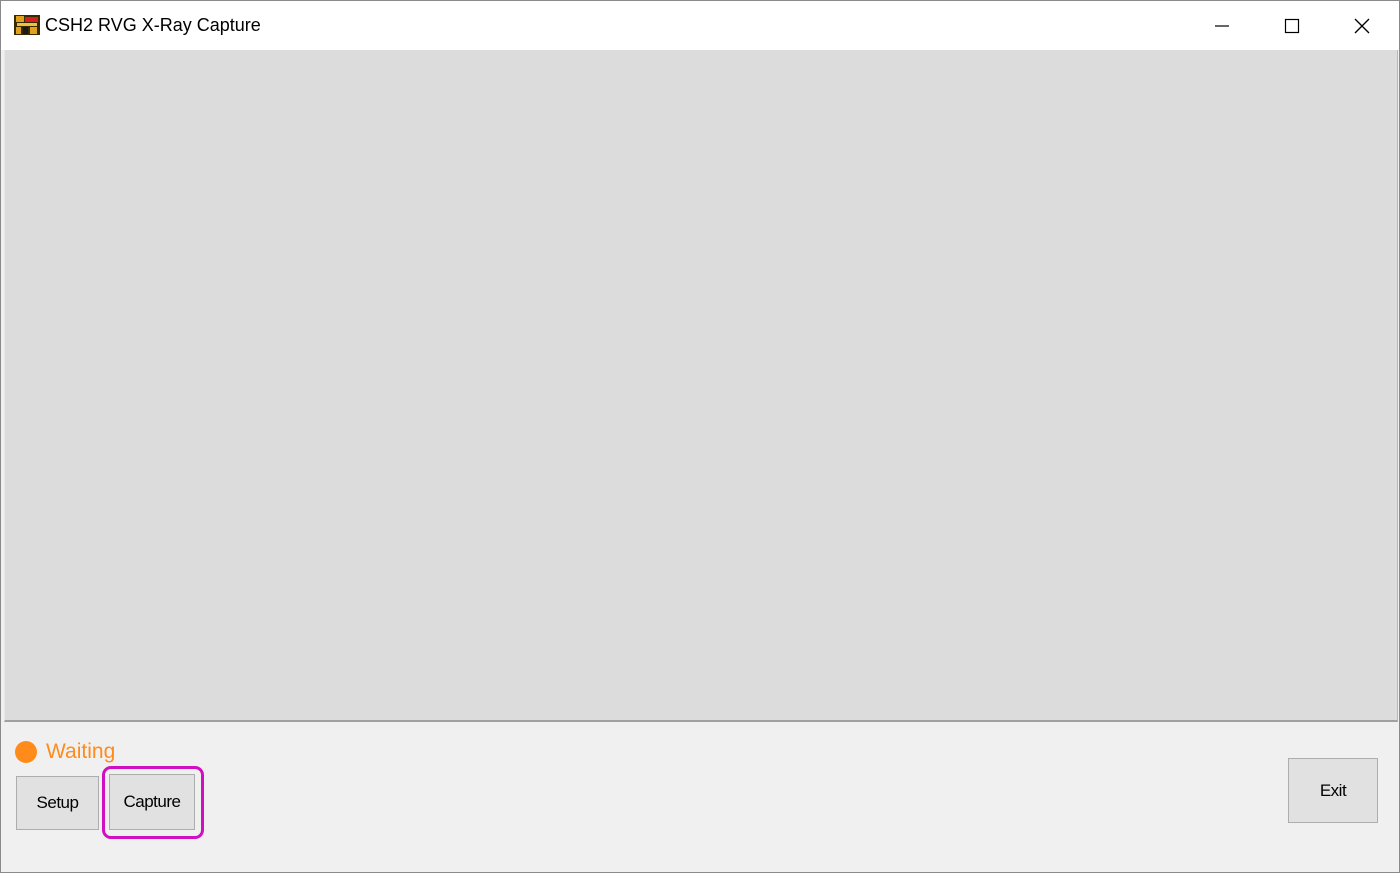 This screenshot has height=873, width=1400. What do you see at coordinates (26, 752) in the screenshot?
I see `status-indicator-icon` at bounding box center [26, 752].